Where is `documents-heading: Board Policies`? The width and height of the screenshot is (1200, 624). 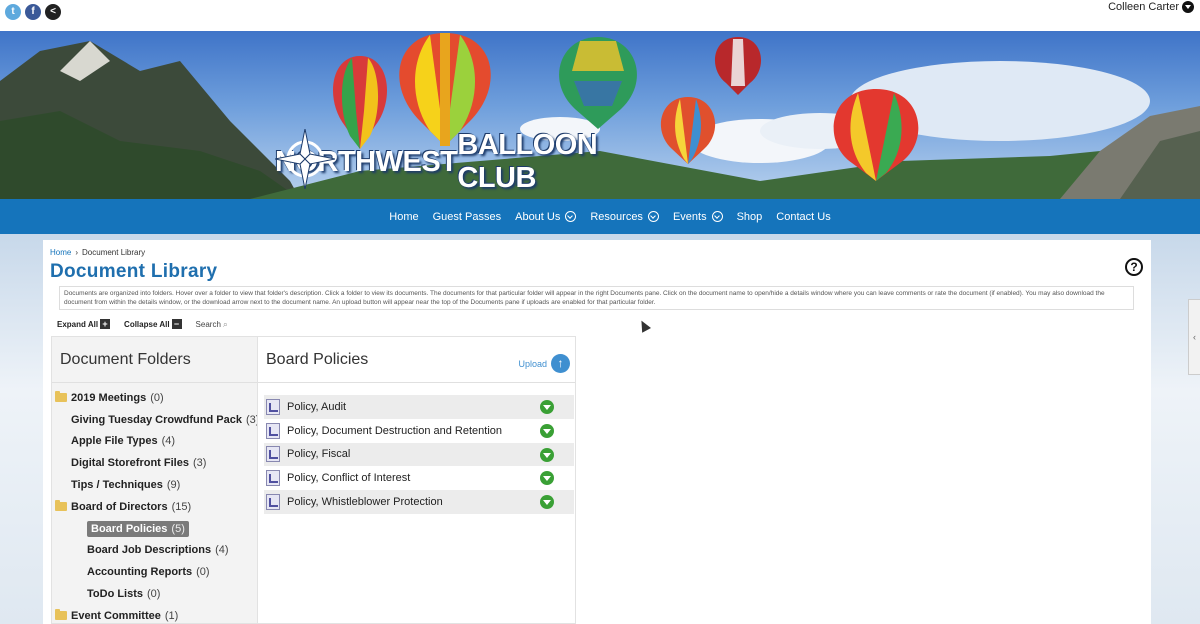
documents-heading: Board Policies is located at coordinates (317, 359).